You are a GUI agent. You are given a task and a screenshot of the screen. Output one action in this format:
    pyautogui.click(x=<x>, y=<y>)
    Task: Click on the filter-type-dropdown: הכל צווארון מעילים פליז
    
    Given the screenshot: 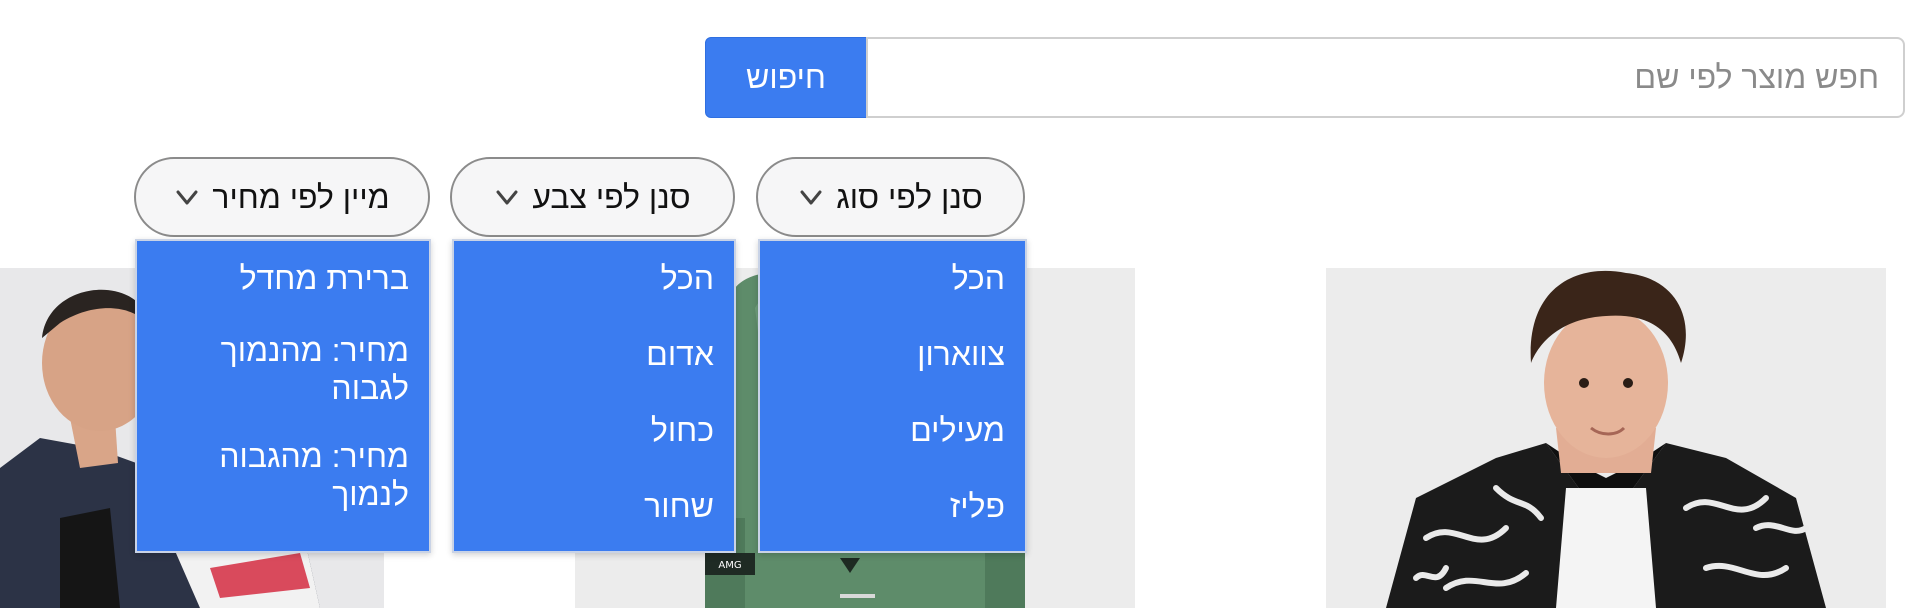 What is the action you would take?
    pyautogui.click(x=892, y=396)
    